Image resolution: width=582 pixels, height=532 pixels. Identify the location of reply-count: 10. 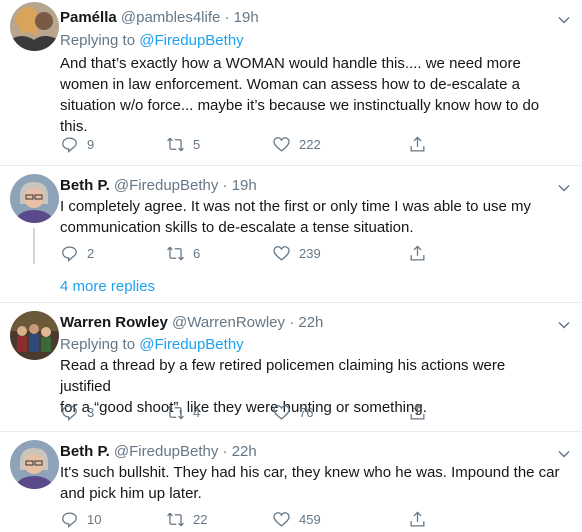
(94, 519).